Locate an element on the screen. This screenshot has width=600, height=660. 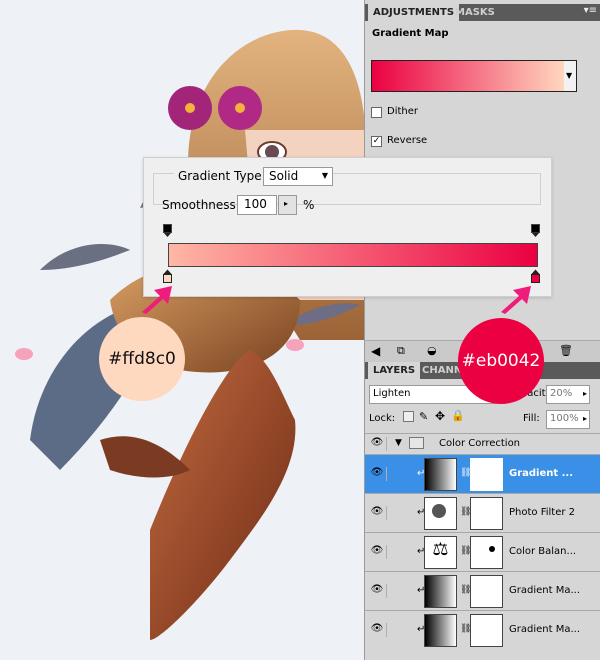
smoothness-stepper: ▸ is located at coordinates (287, 205).